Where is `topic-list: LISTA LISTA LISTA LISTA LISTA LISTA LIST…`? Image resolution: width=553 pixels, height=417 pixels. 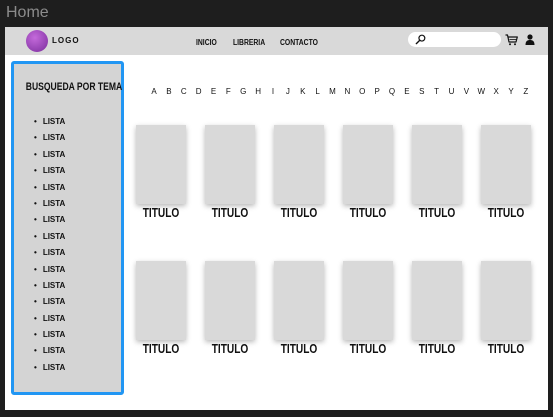
topic-list: LISTA LISTA LISTA LISTA LISTA LISTA LIST… is located at coordinates (50, 248).